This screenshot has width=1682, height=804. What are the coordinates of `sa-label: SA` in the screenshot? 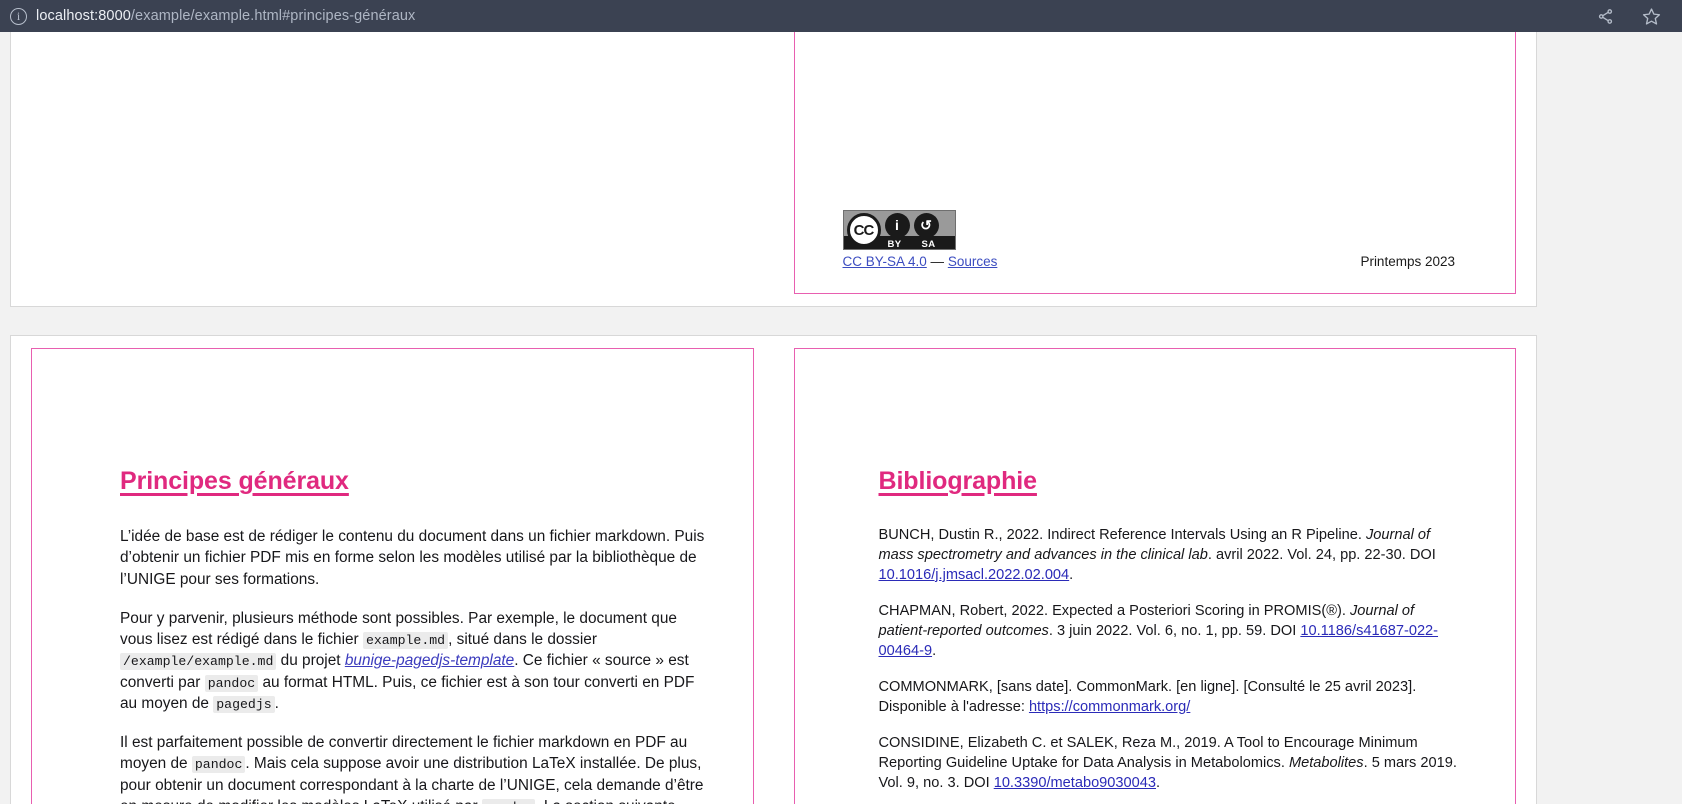 It's located at (928, 244).